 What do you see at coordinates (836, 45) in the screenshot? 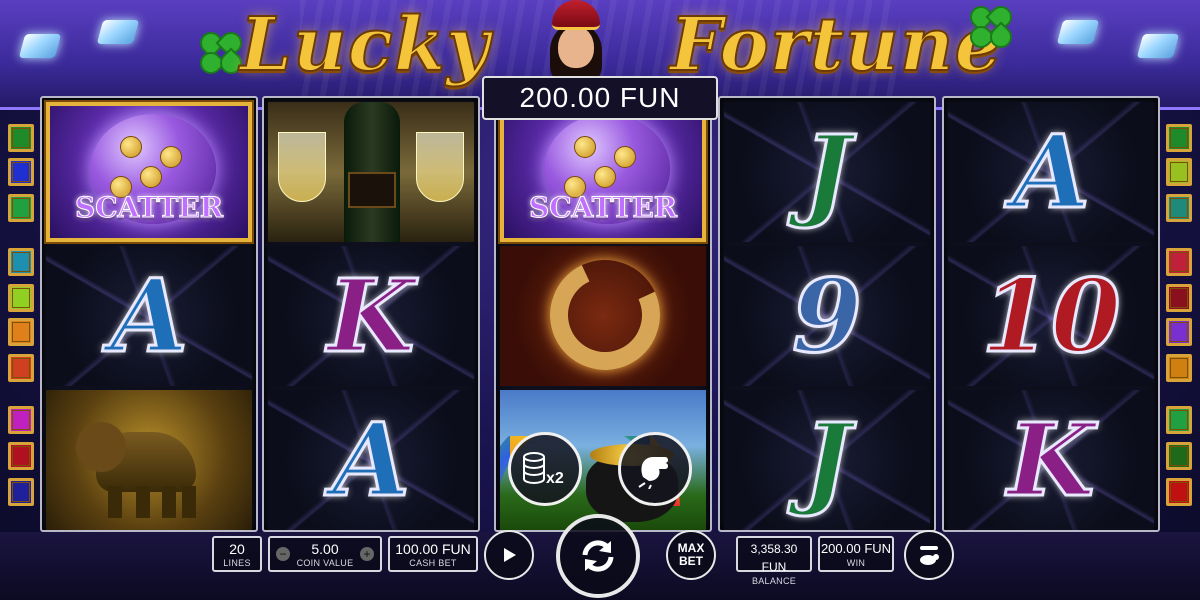
I see `logo-word-fortune: Fortune` at bounding box center [836, 45].